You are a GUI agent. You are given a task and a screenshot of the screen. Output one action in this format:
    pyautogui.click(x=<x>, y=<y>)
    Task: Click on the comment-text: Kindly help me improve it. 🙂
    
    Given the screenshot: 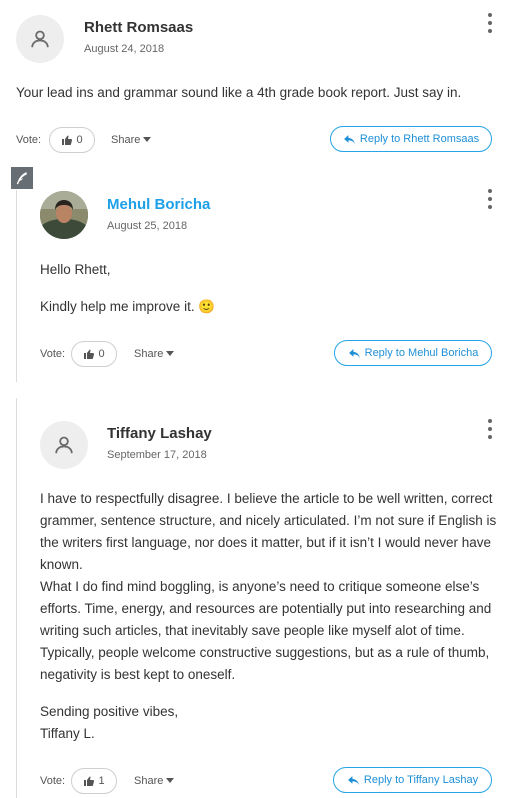 What is the action you would take?
    pyautogui.click(x=128, y=306)
    